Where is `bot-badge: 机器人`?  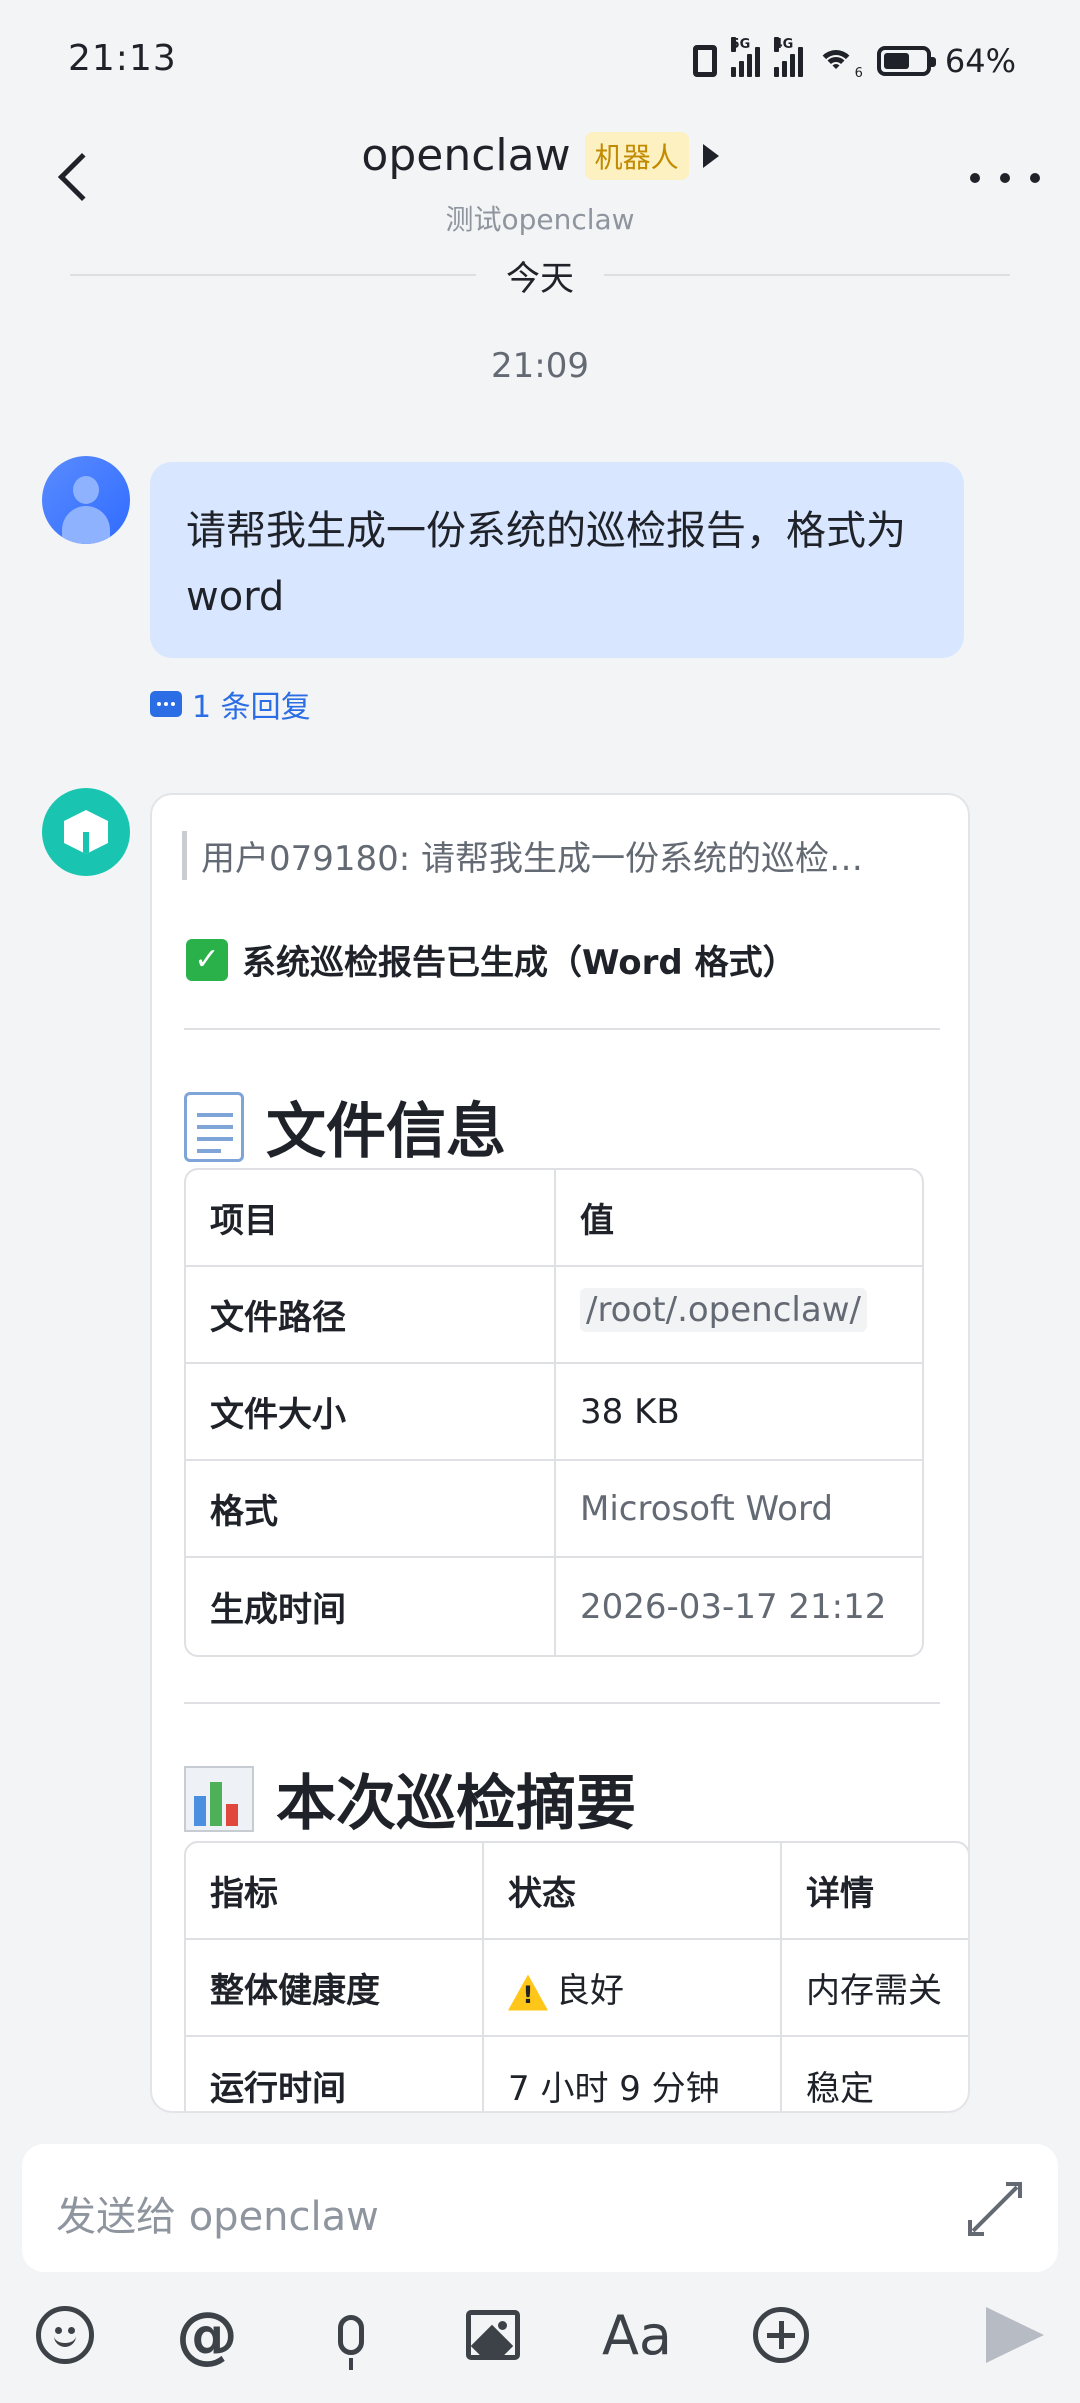 bot-badge: 机器人 is located at coordinates (636, 155).